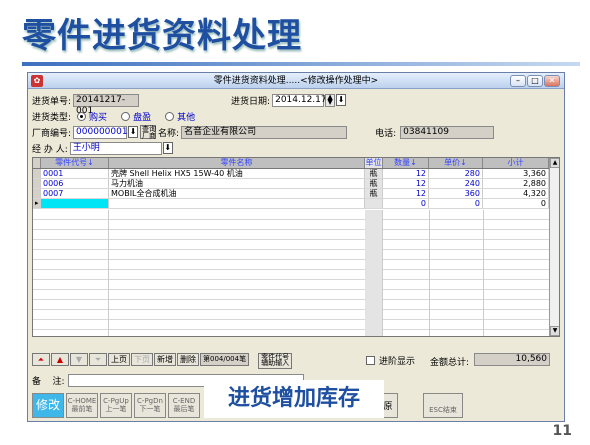 This screenshot has width=590, height=445. What do you see at coordinates (443, 405) in the screenshot?
I see `exit-button: ESC结束` at bounding box center [443, 405].